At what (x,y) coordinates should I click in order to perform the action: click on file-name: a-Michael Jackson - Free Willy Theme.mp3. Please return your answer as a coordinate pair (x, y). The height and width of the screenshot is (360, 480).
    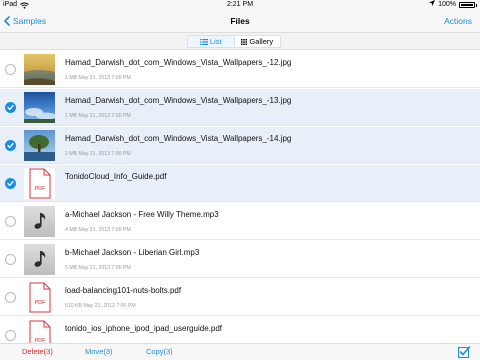
    Looking at the image, I should click on (142, 214).